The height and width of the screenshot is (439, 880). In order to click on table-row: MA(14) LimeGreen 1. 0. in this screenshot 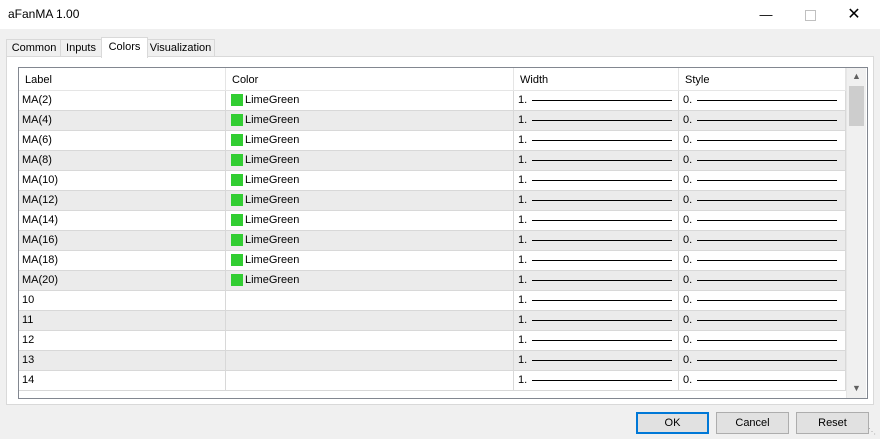, I will do `click(432, 221)`.